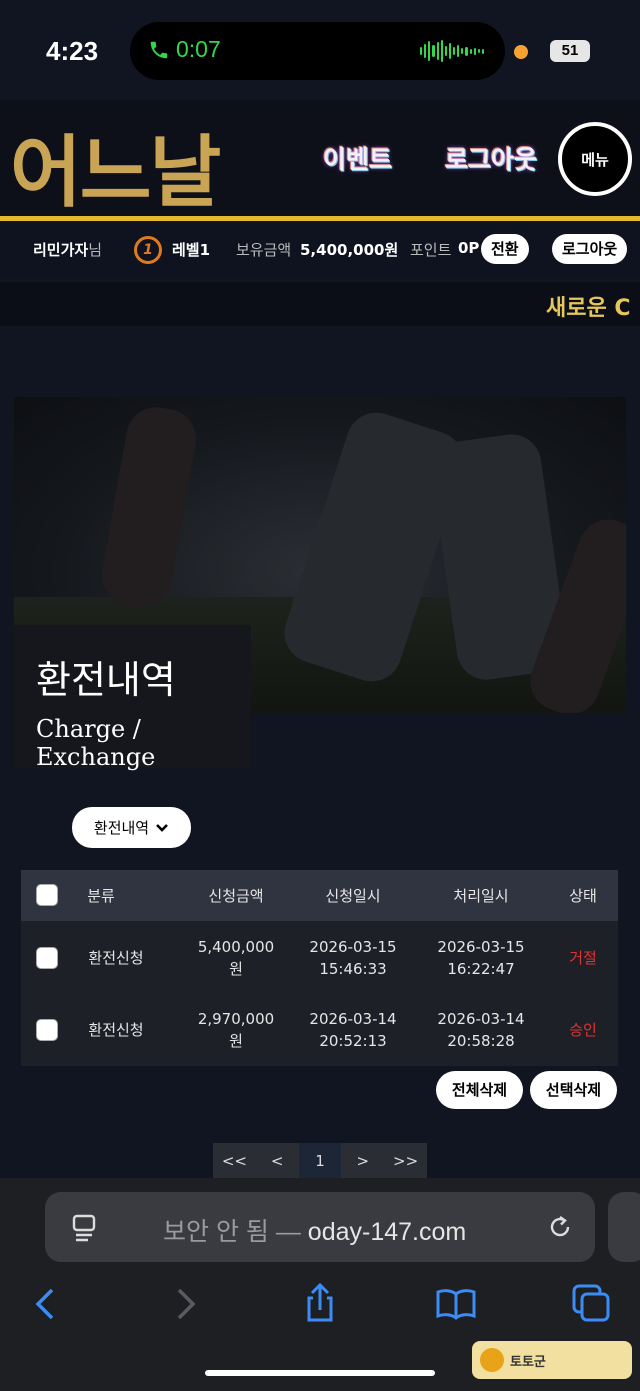 The image size is (640, 1391). What do you see at coordinates (234, 1161) in the screenshot?
I see `page-first: <<` at bounding box center [234, 1161].